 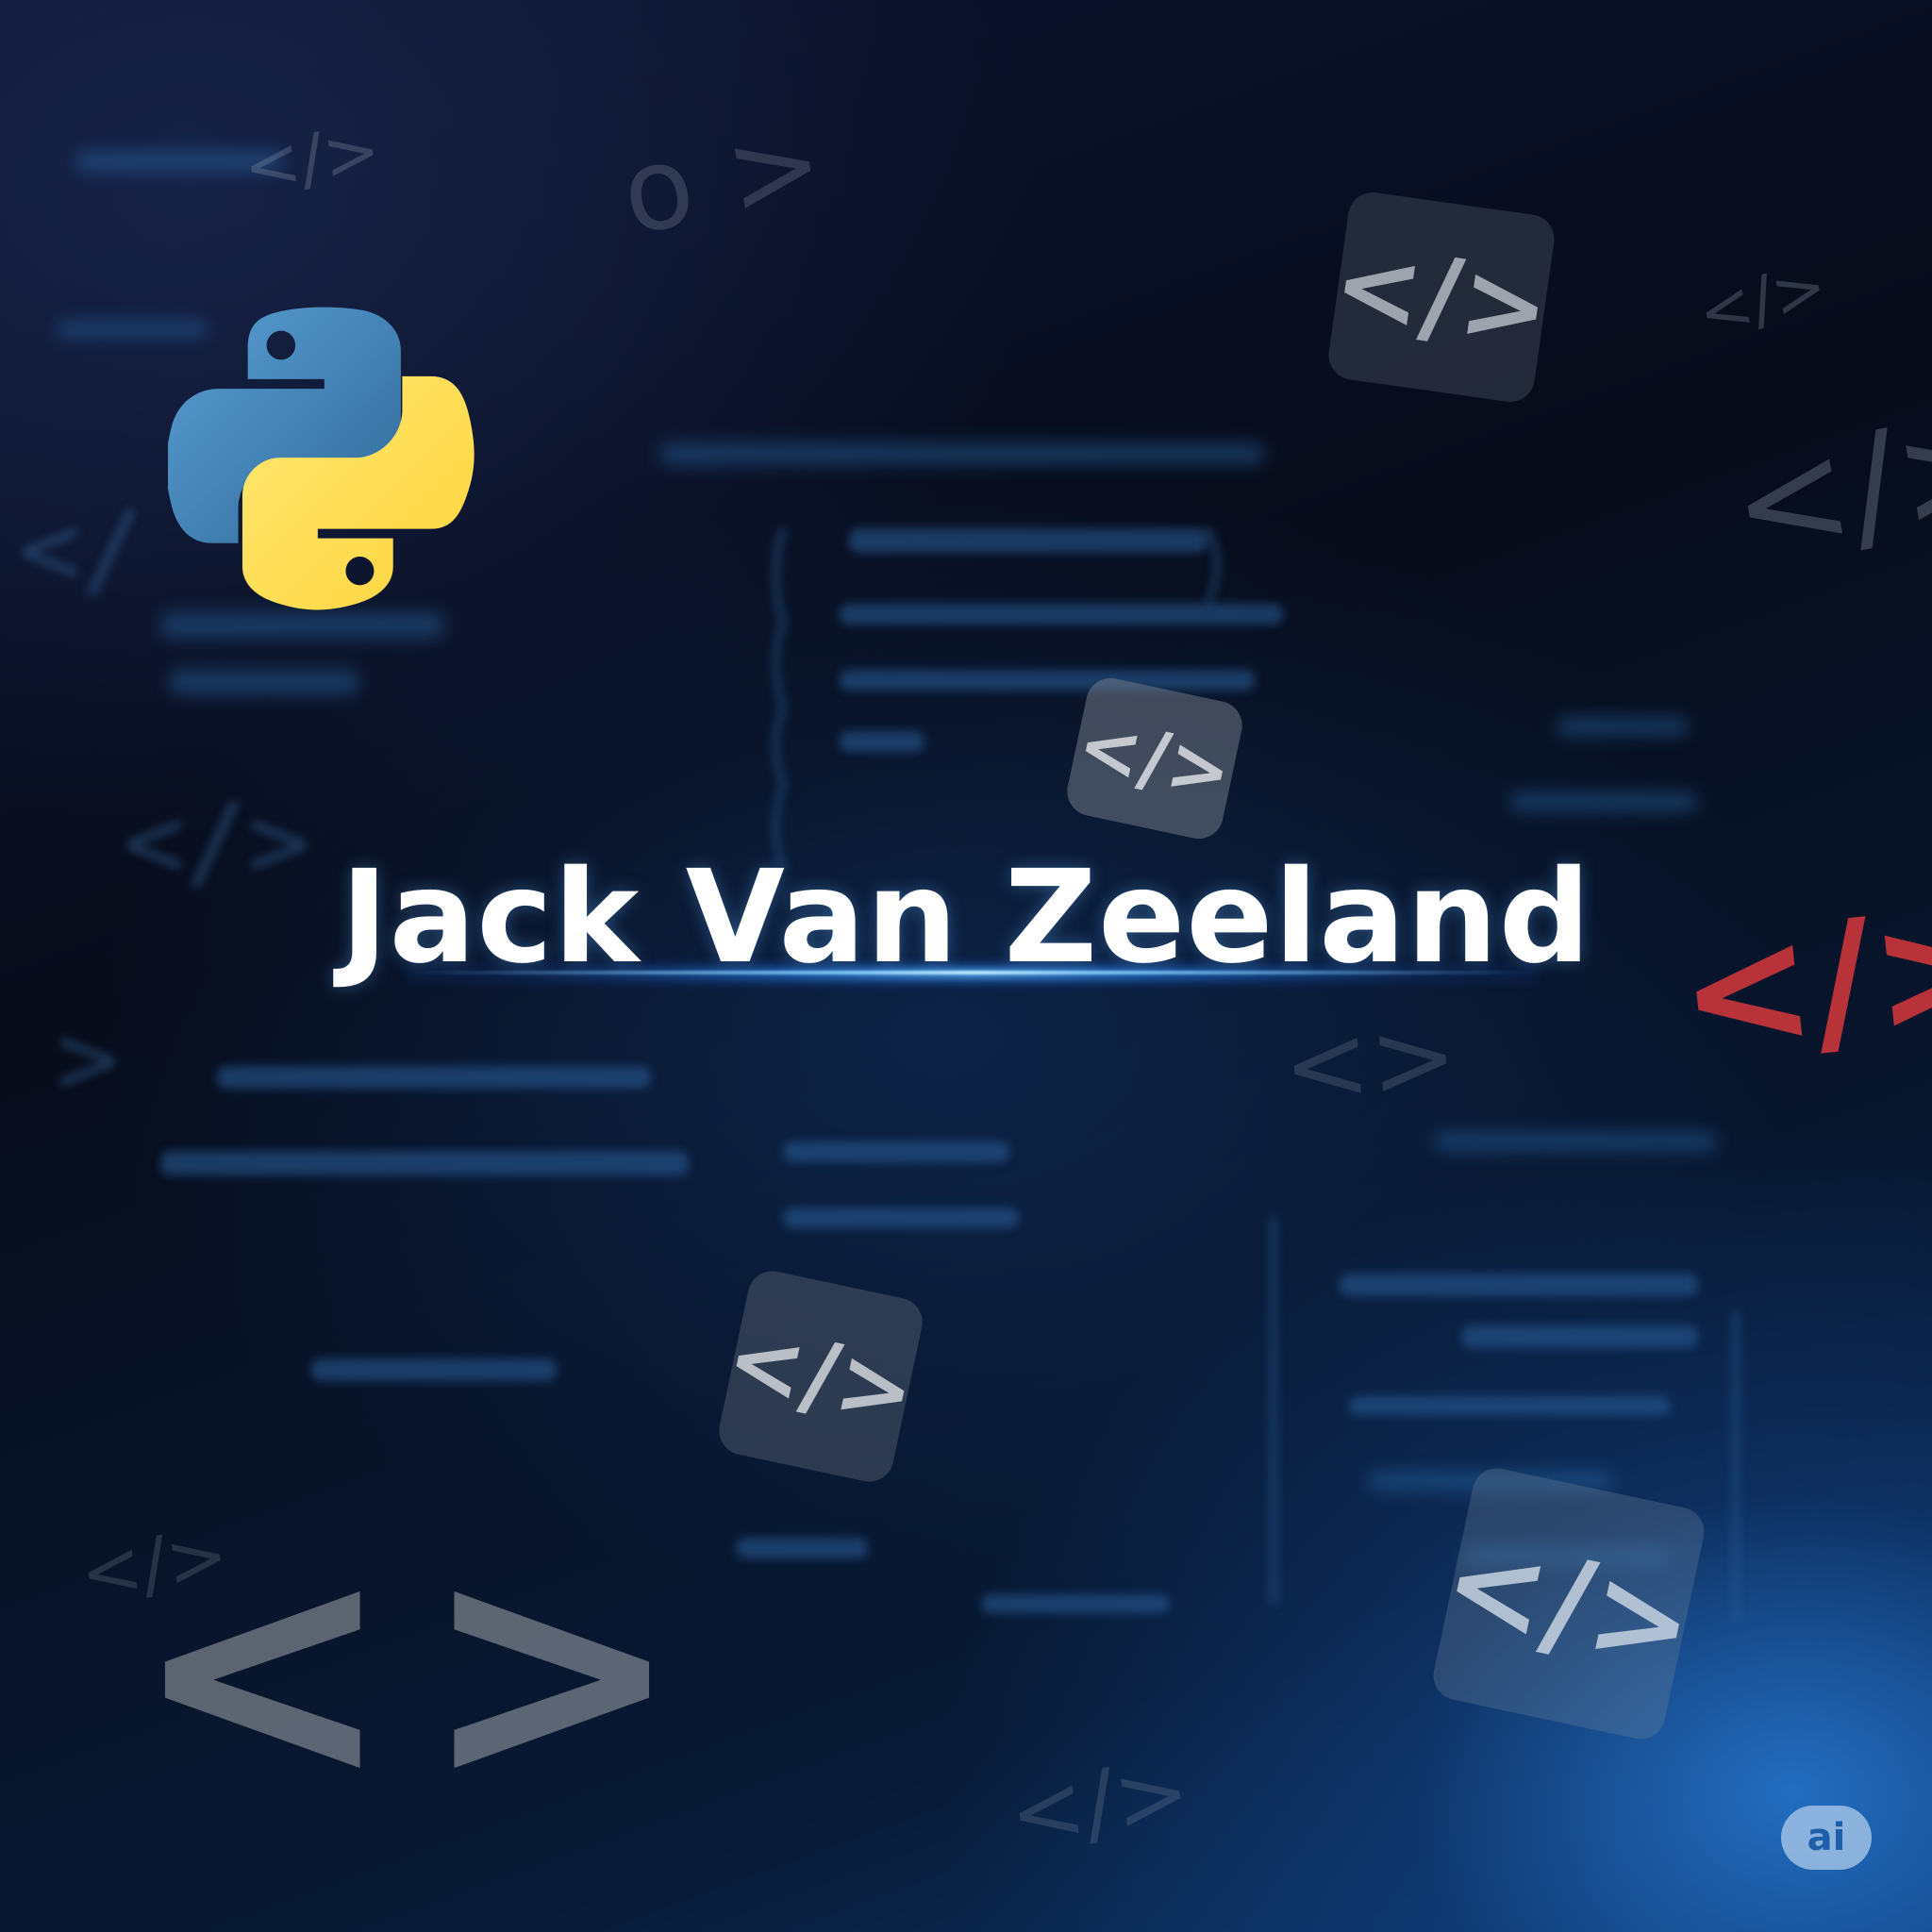 What do you see at coordinates (966, 918) in the screenshot?
I see `page-title: Jack Van Zeeland` at bounding box center [966, 918].